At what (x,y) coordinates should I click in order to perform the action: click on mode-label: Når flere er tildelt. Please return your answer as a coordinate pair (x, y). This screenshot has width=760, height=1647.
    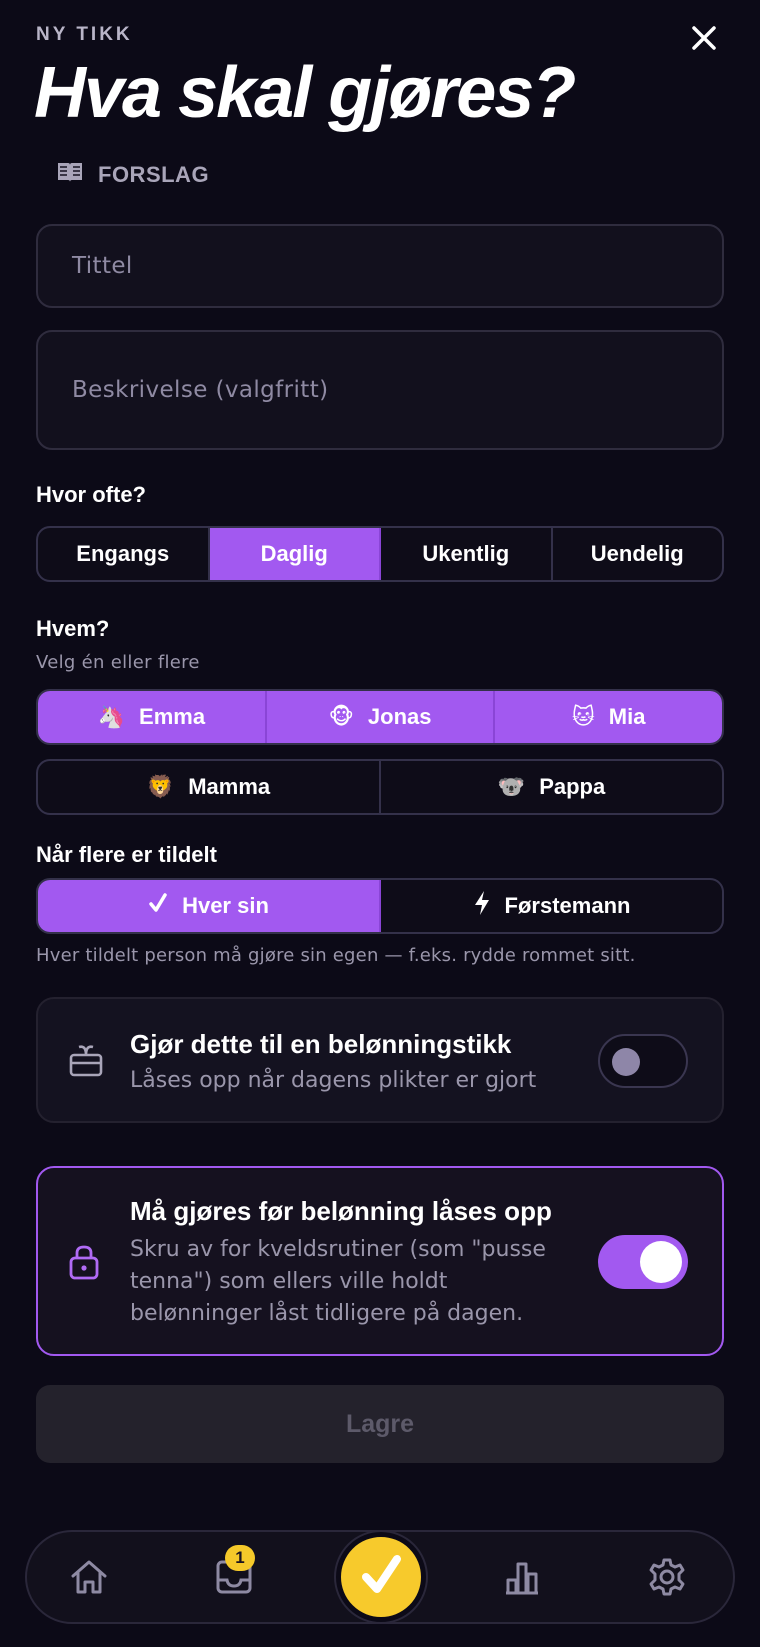
    Looking at the image, I should click on (126, 854).